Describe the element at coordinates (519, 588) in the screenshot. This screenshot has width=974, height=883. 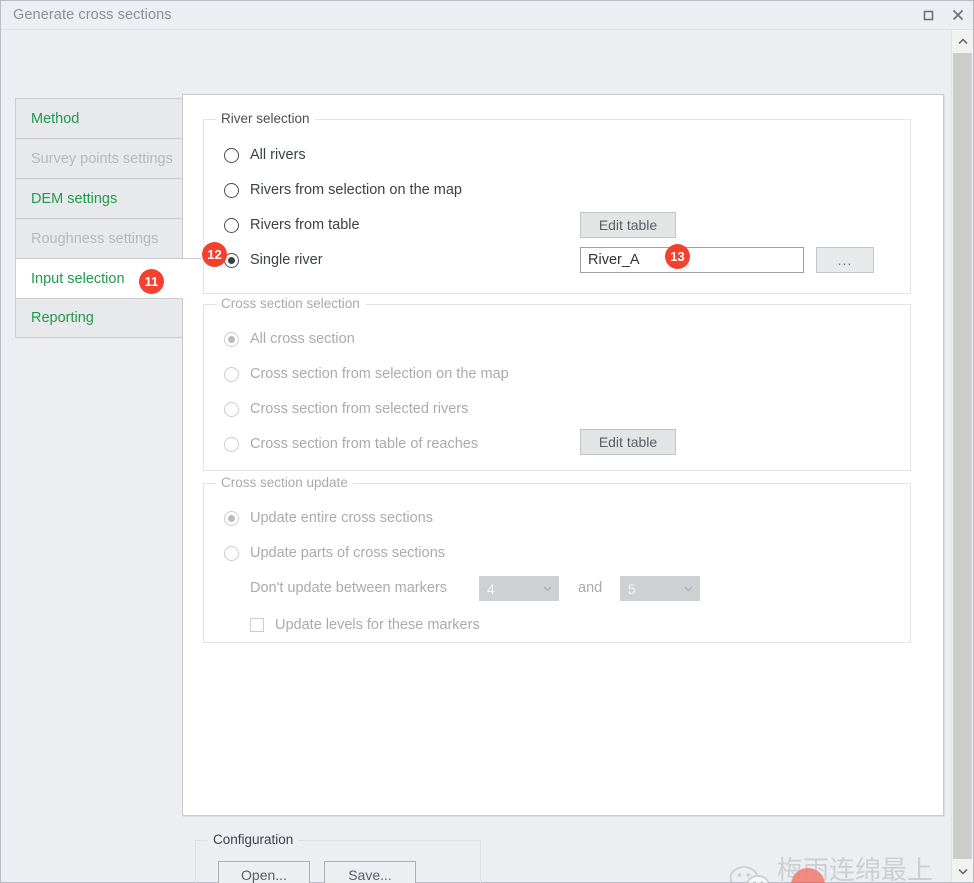
I see `marker-from-combo: 4` at that location.